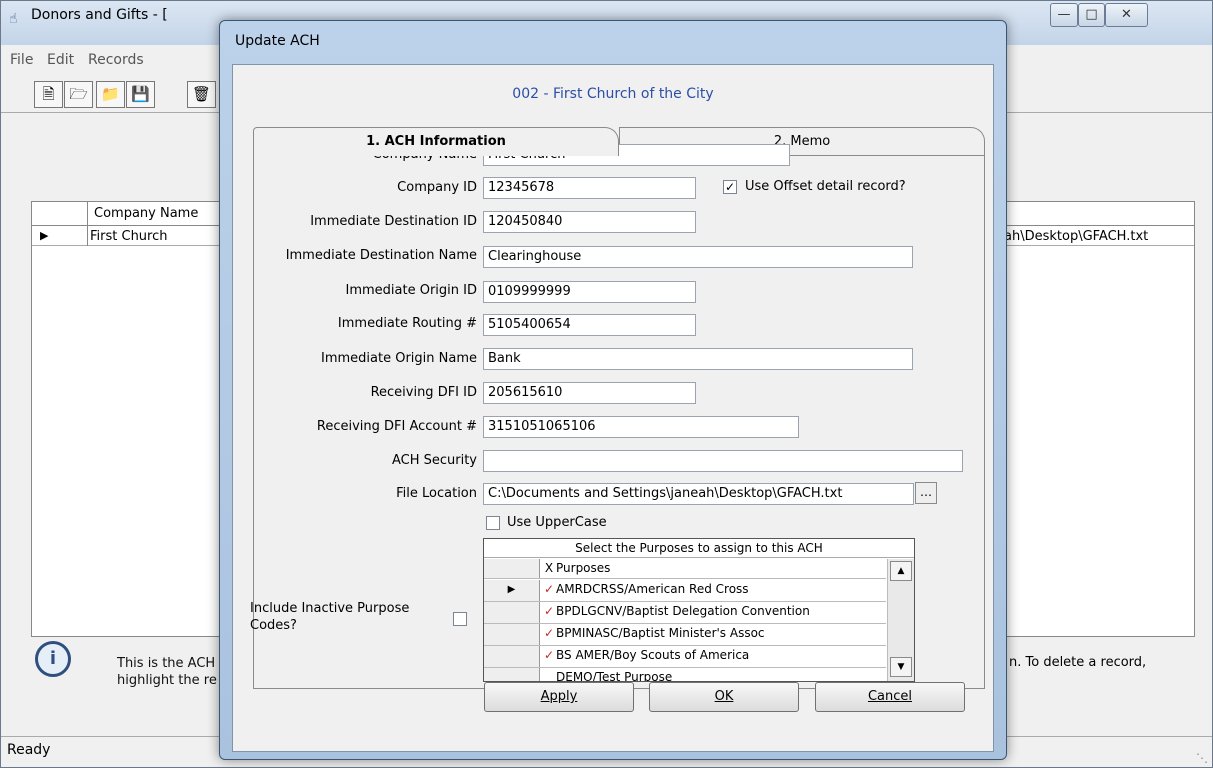 This screenshot has width=1213, height=768. Describe the element at coordinates (641, 427) in the screenshot. I see `receiving-dfi-account-field: 3151051065106` at that location.